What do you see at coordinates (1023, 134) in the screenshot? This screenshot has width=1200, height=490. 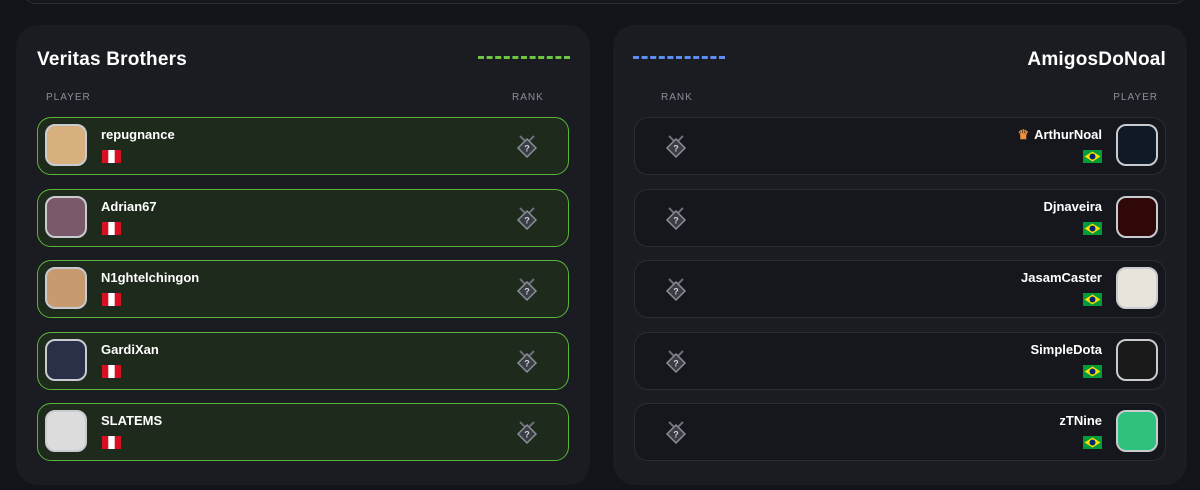 I see `crown-icon: ♛` at bounding box center [1023, 134].